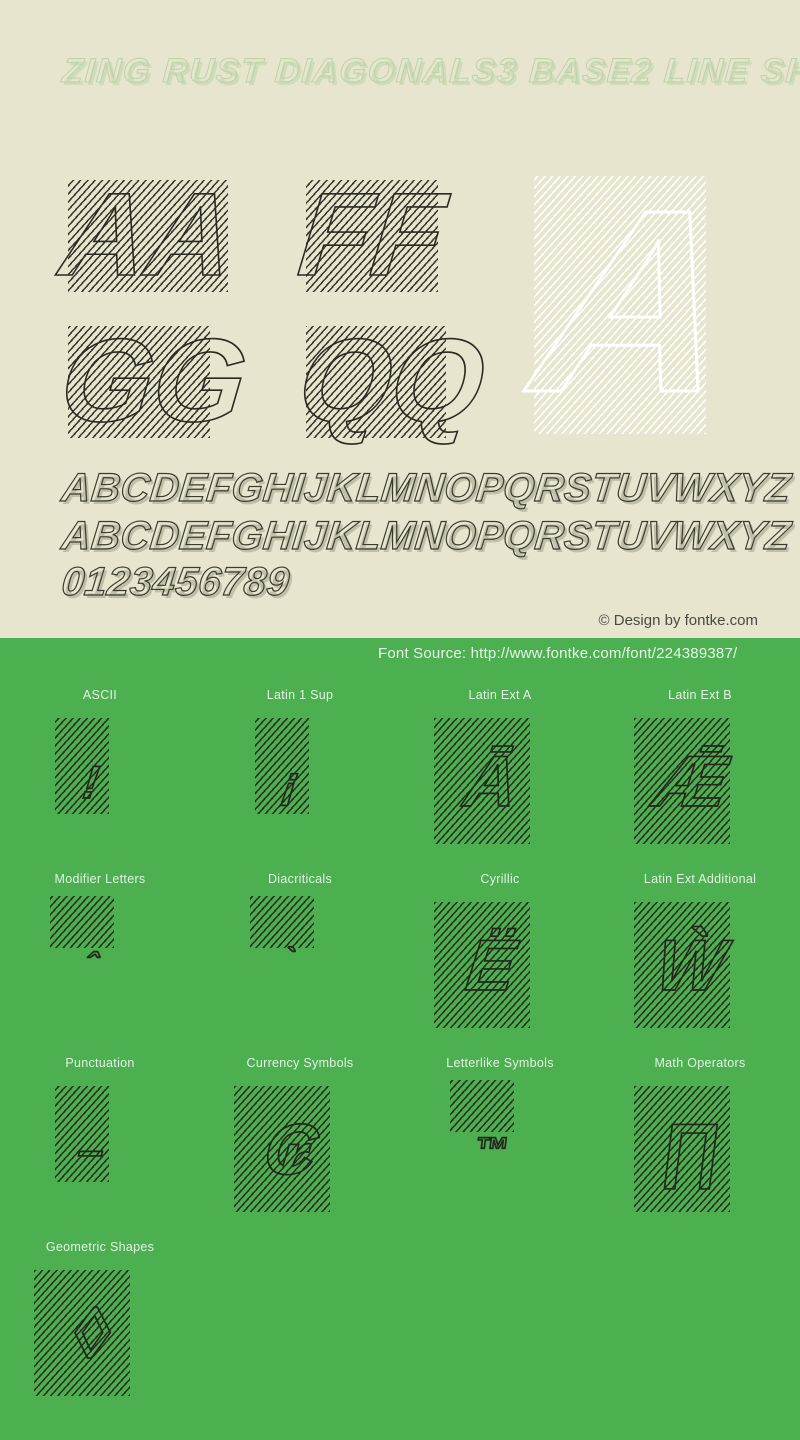 This screenshot has width=800, height=1440. What do you see at coordinates (500, 1063) in the screenshot?
I see `unicode-block-label: Letterlike Symbols` at bounding box center [500, 1063].